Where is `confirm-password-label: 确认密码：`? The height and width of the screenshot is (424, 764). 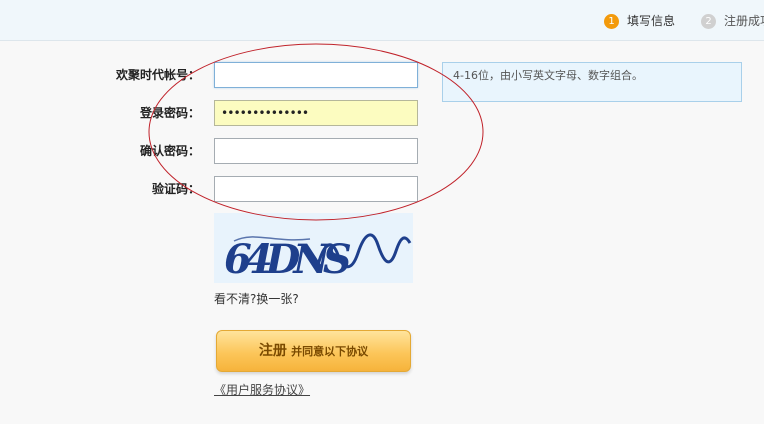
confirm-password-label: 确认密码： is located at coordinates (169, 151).